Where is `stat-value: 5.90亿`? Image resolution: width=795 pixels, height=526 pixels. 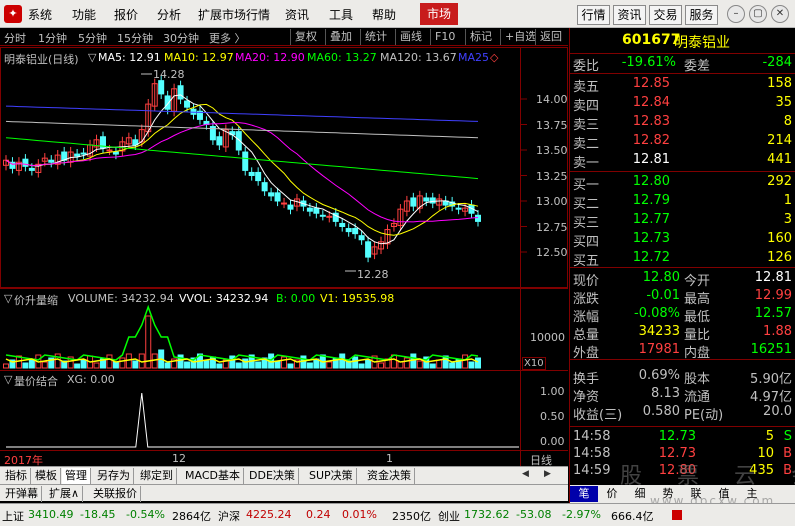
stat-value: 5.90亿 is located at coordinates (771, 379).